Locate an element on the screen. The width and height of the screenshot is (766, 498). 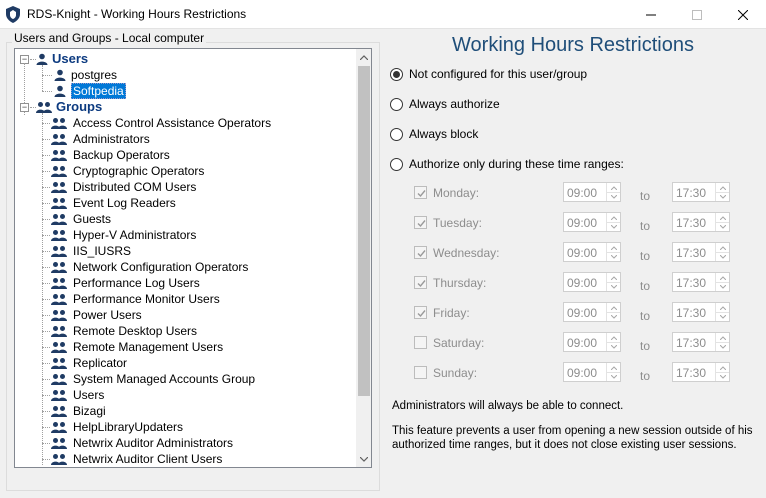
tree-item-label: Power Users is located at coordinates (107, 315).